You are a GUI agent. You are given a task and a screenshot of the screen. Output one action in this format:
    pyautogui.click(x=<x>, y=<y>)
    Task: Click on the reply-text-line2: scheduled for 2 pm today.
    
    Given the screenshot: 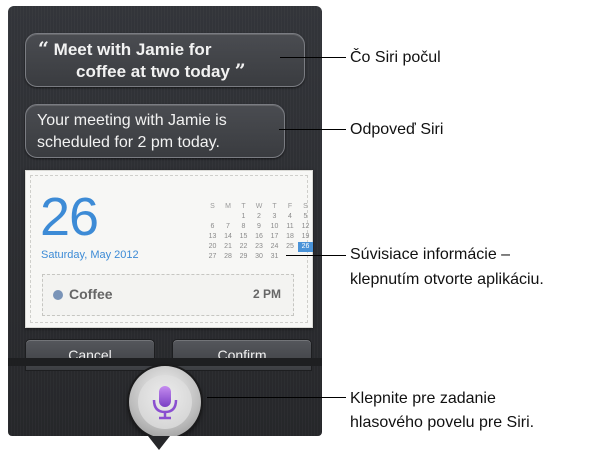 What is the action you would take?
    pyautogui.click(x=128, y=142)
    